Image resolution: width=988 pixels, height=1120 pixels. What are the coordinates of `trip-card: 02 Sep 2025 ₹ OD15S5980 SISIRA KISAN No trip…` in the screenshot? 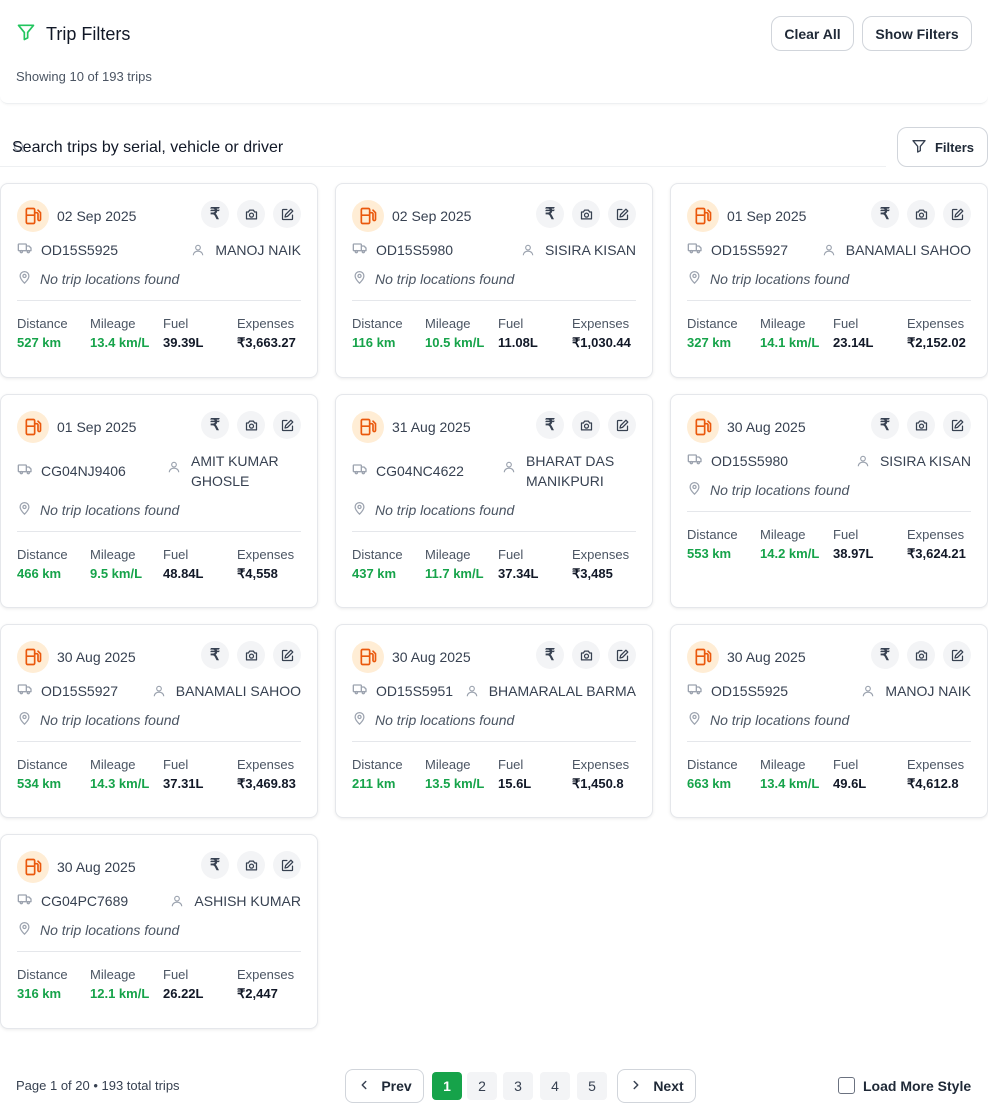 It's located at (494, 280).